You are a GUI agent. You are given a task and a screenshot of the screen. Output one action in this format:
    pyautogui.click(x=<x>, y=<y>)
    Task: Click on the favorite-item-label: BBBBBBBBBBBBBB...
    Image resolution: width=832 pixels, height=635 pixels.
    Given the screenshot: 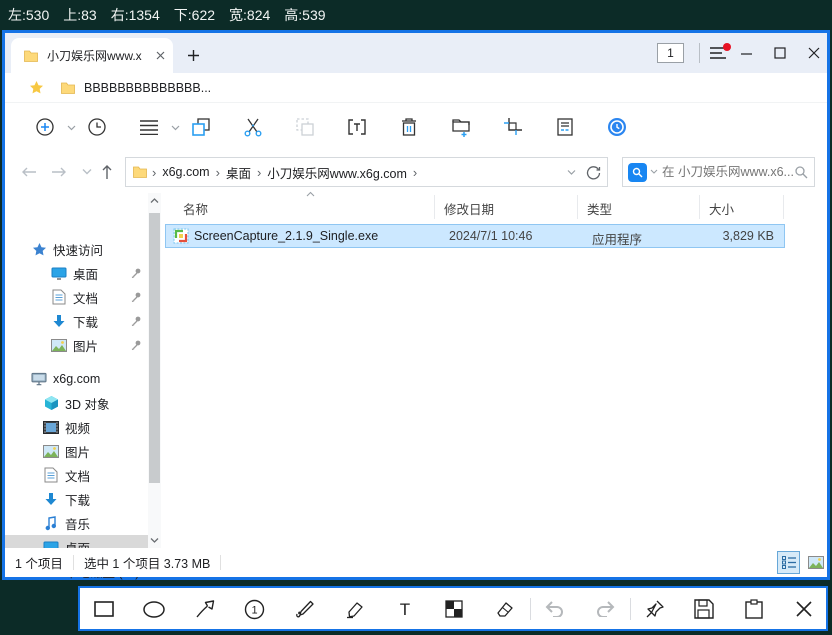 What is the action you would take?
    pyautogui.click(x=147, y=88)
    